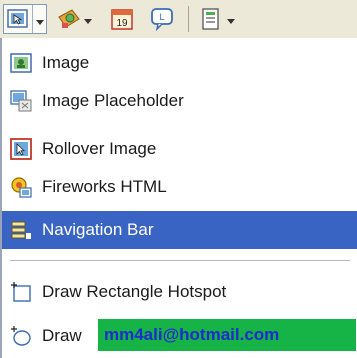 The image size is (357, 358). What do you see at coordinates (122, 23) in the screenshot?
I see `svg-text: 19` at bounding box center [122, 23].